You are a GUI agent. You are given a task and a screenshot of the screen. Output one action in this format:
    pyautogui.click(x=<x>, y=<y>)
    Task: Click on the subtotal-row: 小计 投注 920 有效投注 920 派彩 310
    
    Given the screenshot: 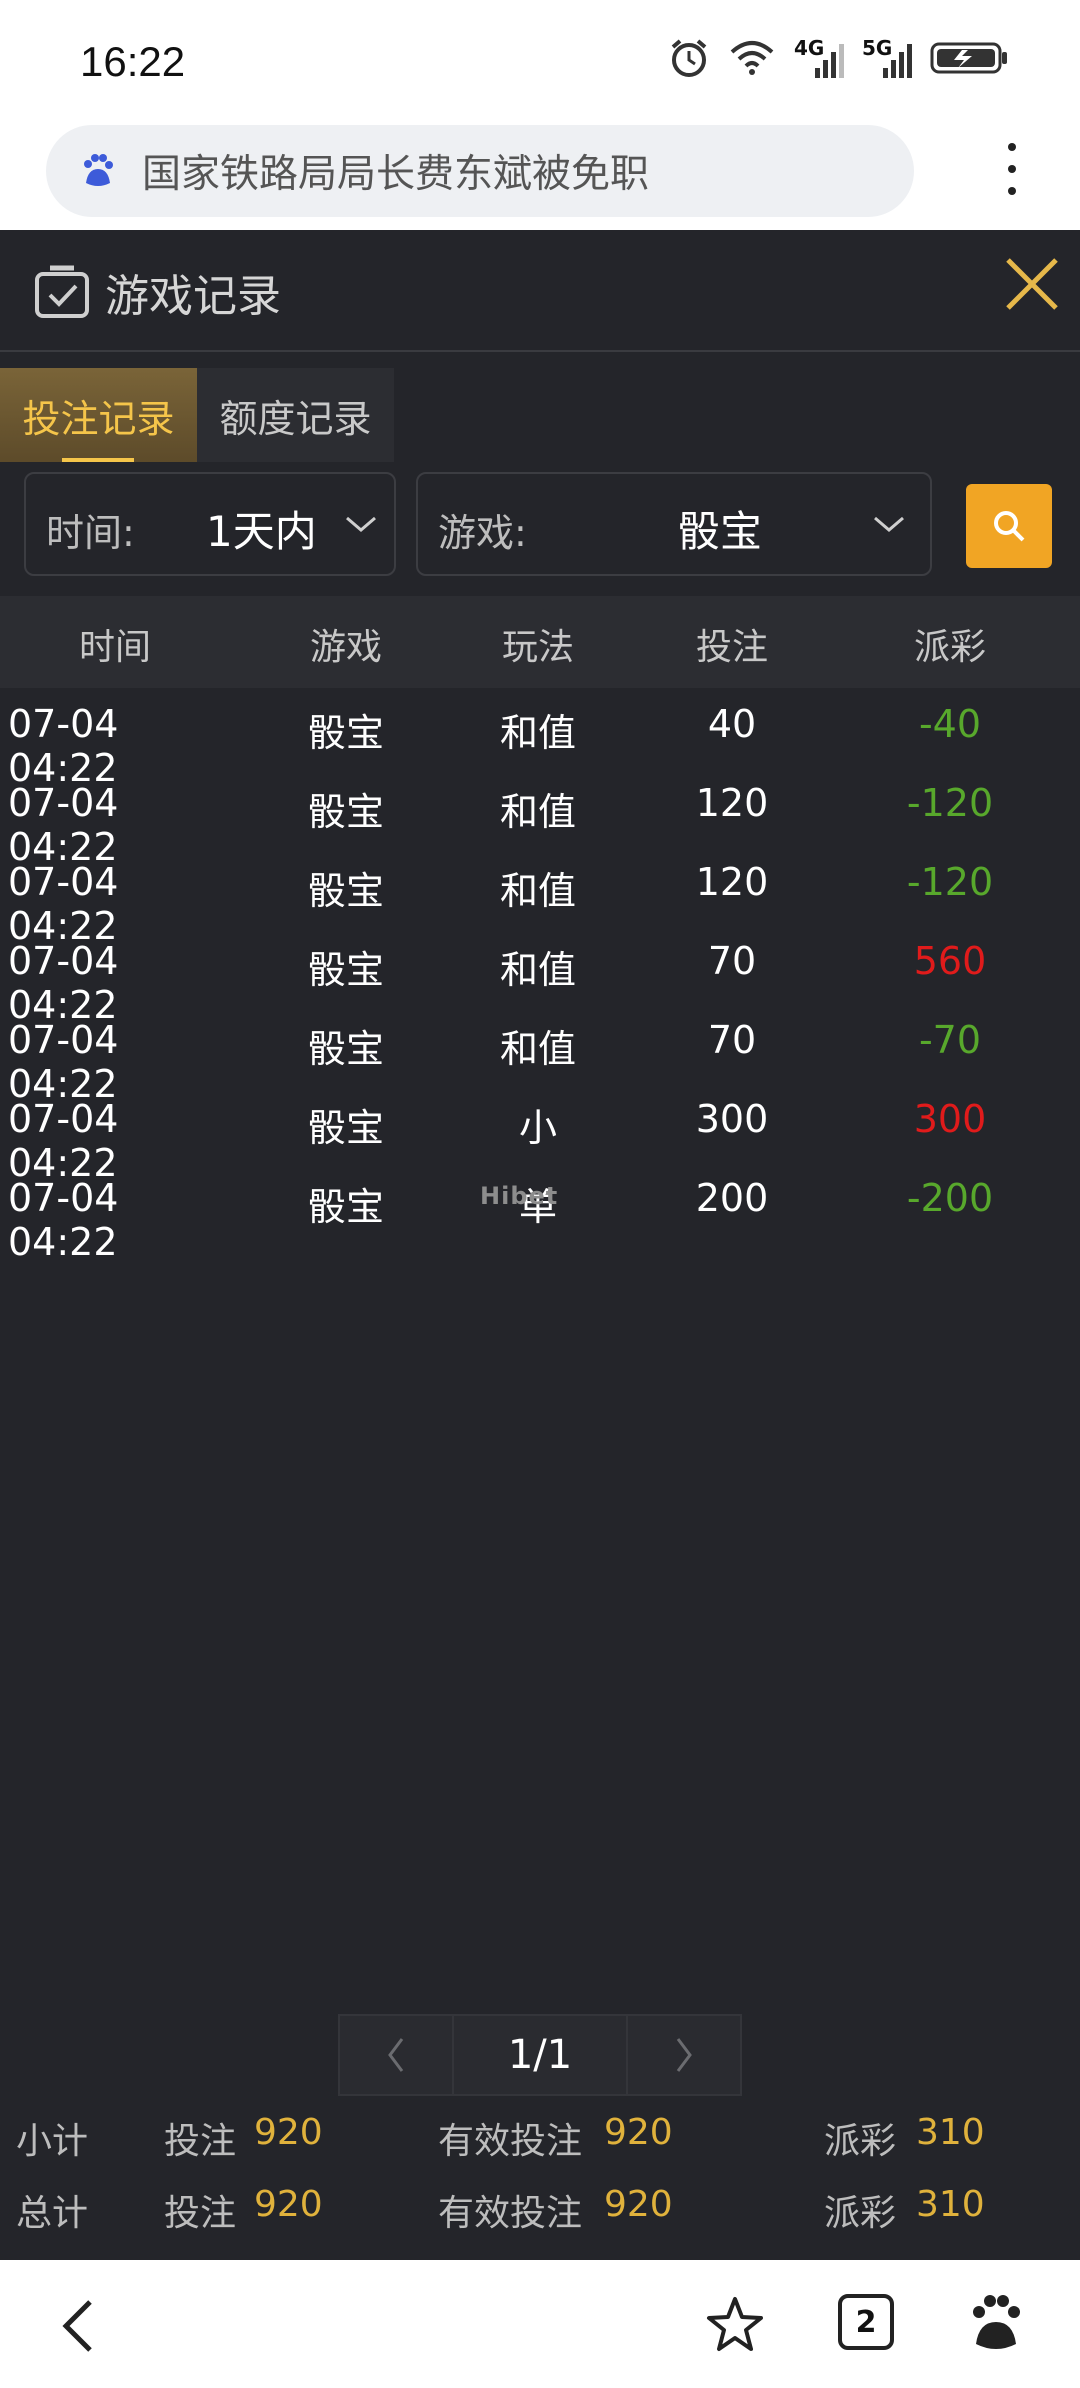 What is the action you would take?
    pyautogui.click(x=540, y=2134)
    